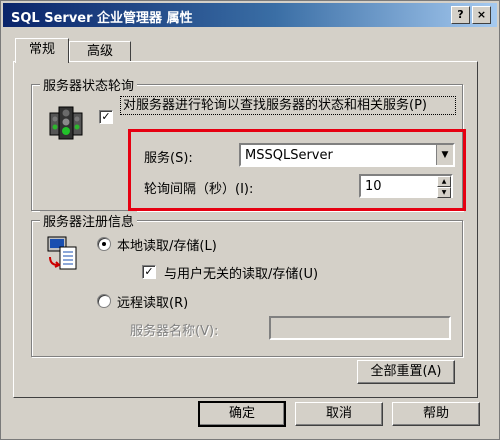 The width and height of the screenshot is (500, 440). I want to click on close-button: ×, so click(481, 15).